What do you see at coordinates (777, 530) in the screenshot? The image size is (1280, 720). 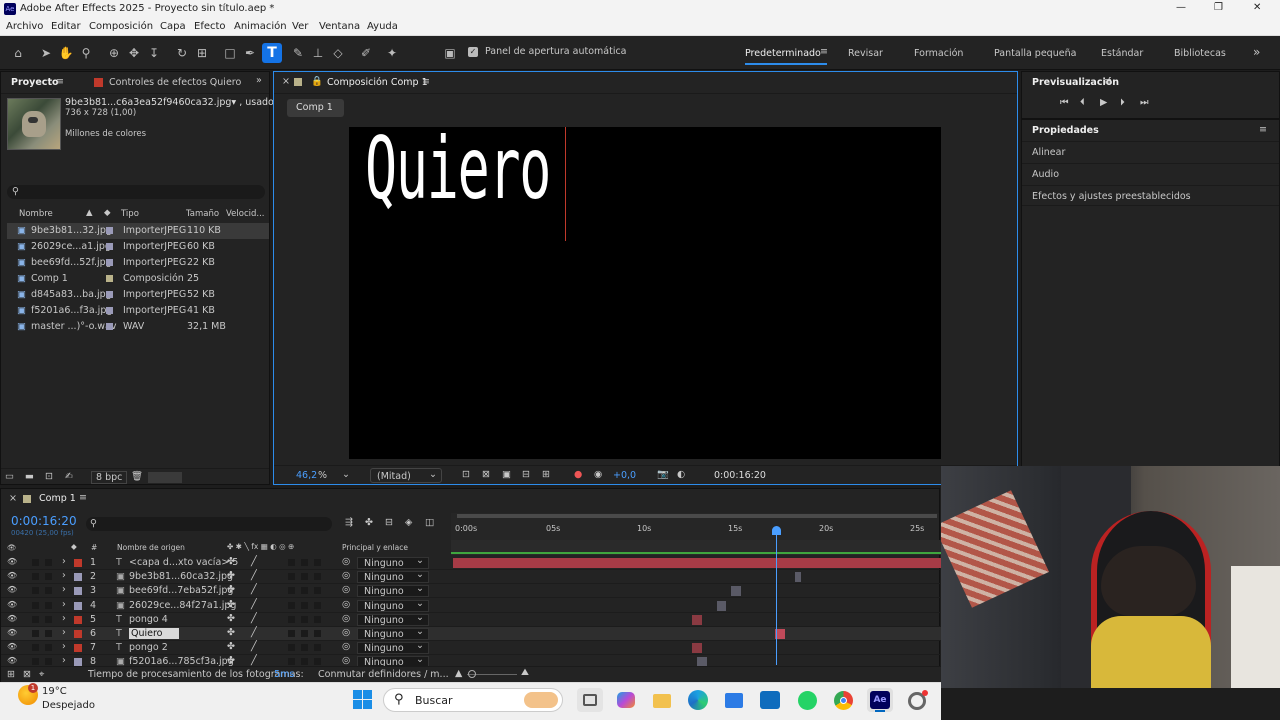 I see `playhead-handle` at bounding box center [777, 530].